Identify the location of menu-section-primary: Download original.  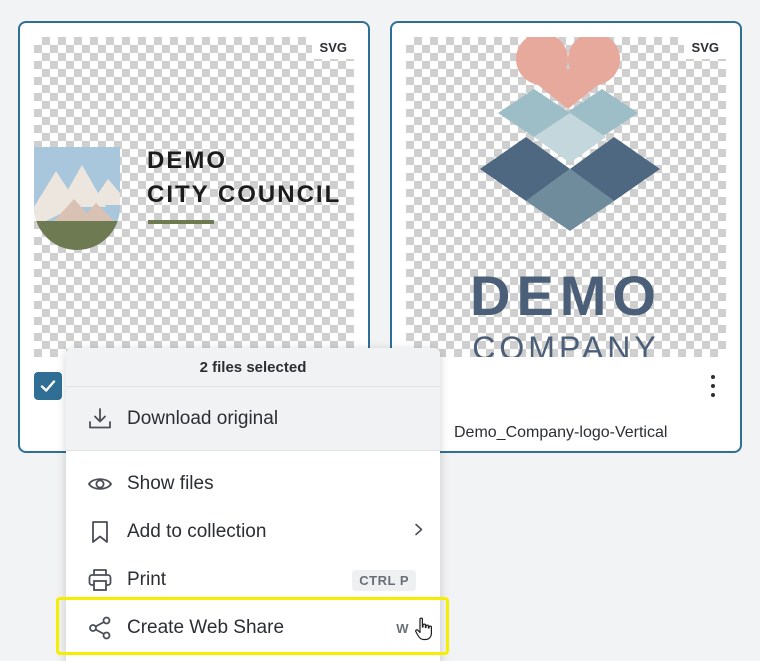
(253, 419).